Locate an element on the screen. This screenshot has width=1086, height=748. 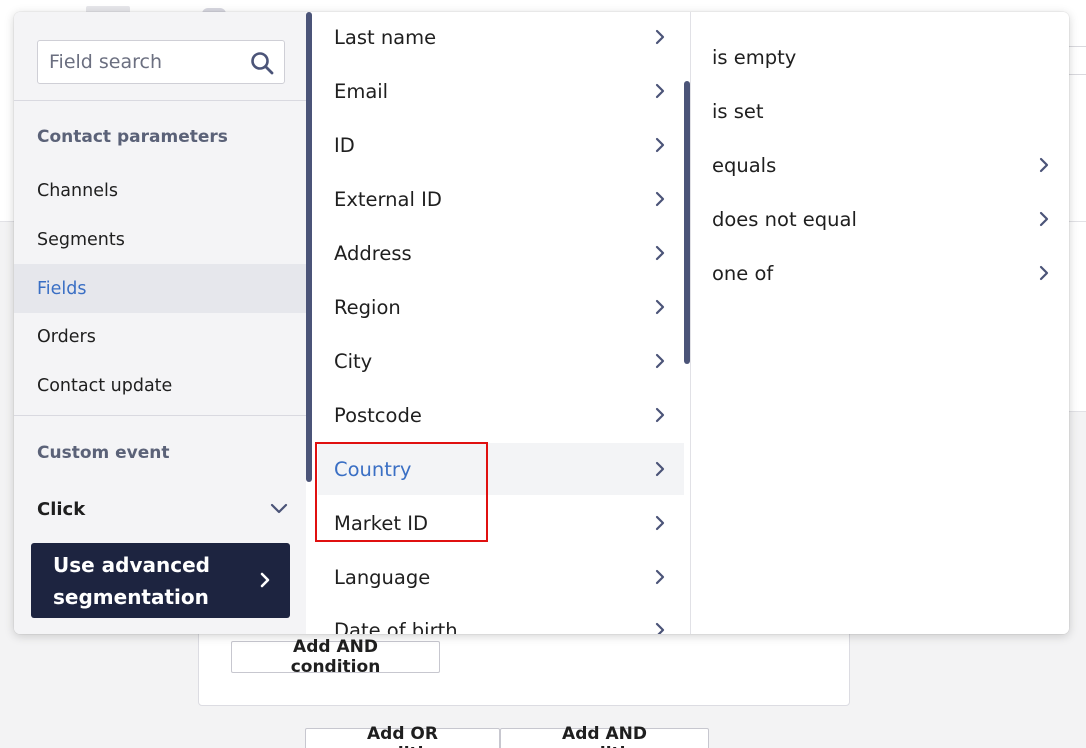
field-label: City is located at coordinates (353, 361).